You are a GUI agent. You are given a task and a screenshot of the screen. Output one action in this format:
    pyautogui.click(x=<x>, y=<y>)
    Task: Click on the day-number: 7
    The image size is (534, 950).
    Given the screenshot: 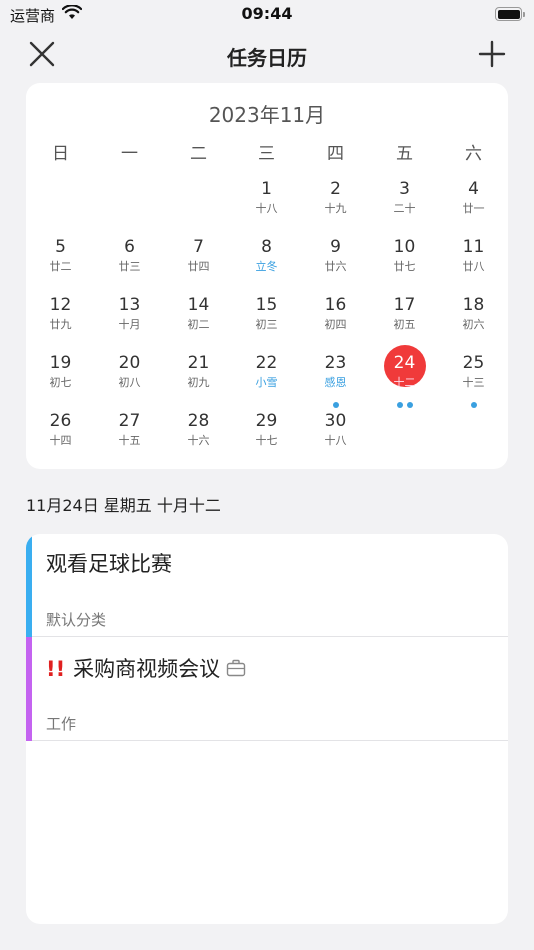 What is the action you would take?
    pyautogui.click(x=198, y=247)
    